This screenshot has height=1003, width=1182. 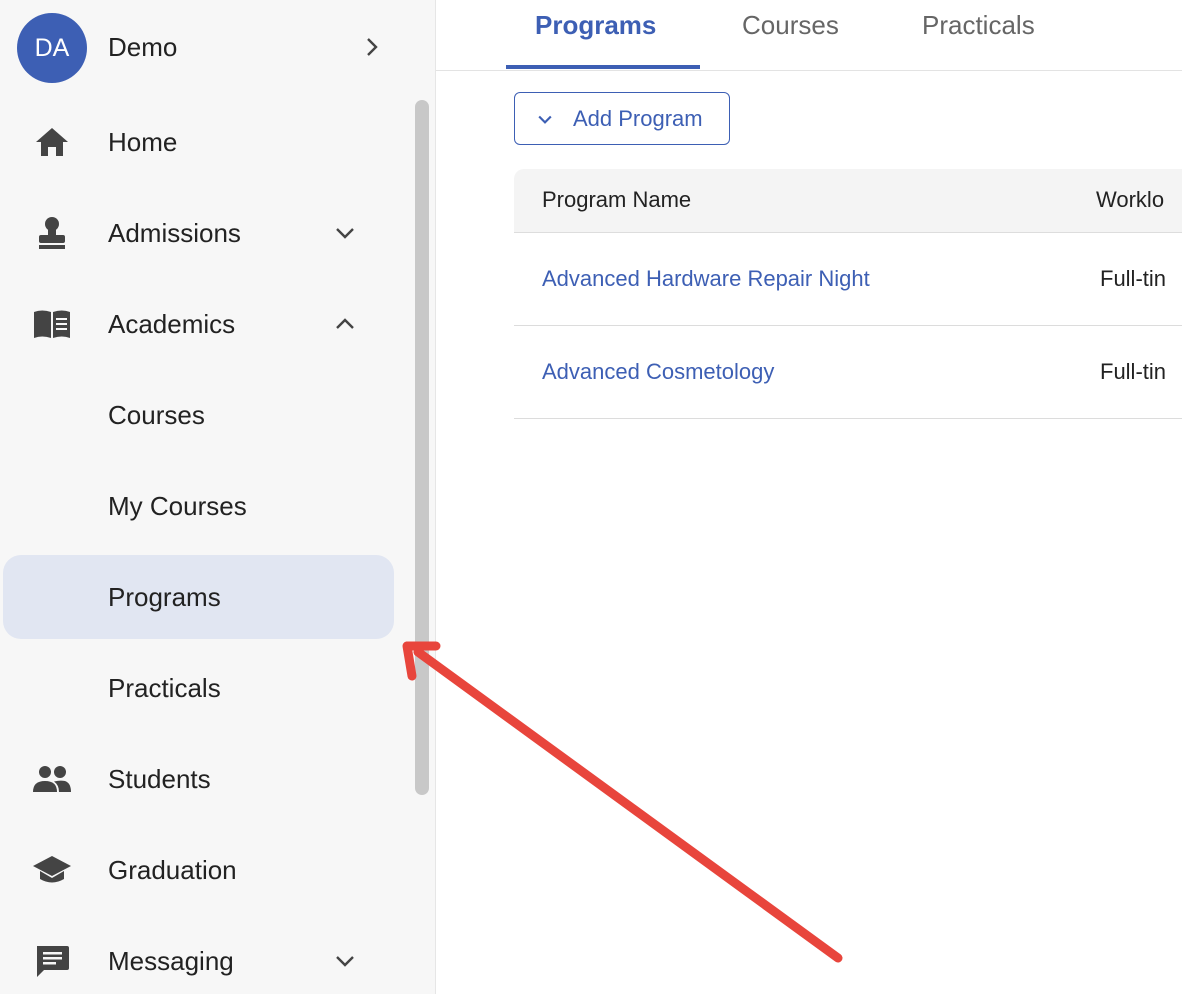 I want to click on sidebar-item-programs: Programs, so click(x=198, y=597).